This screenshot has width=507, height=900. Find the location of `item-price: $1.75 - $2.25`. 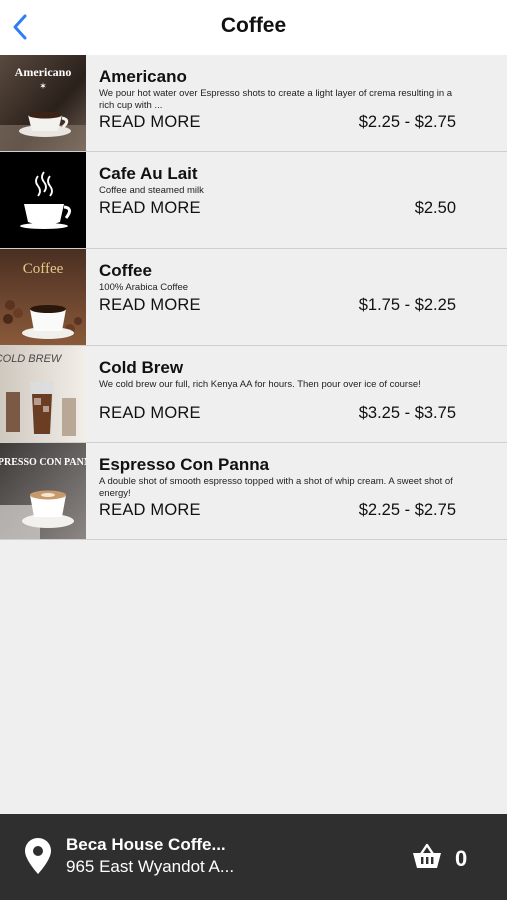

item-price: $1.75 - $2.25 is located at coordinates (407, 305).